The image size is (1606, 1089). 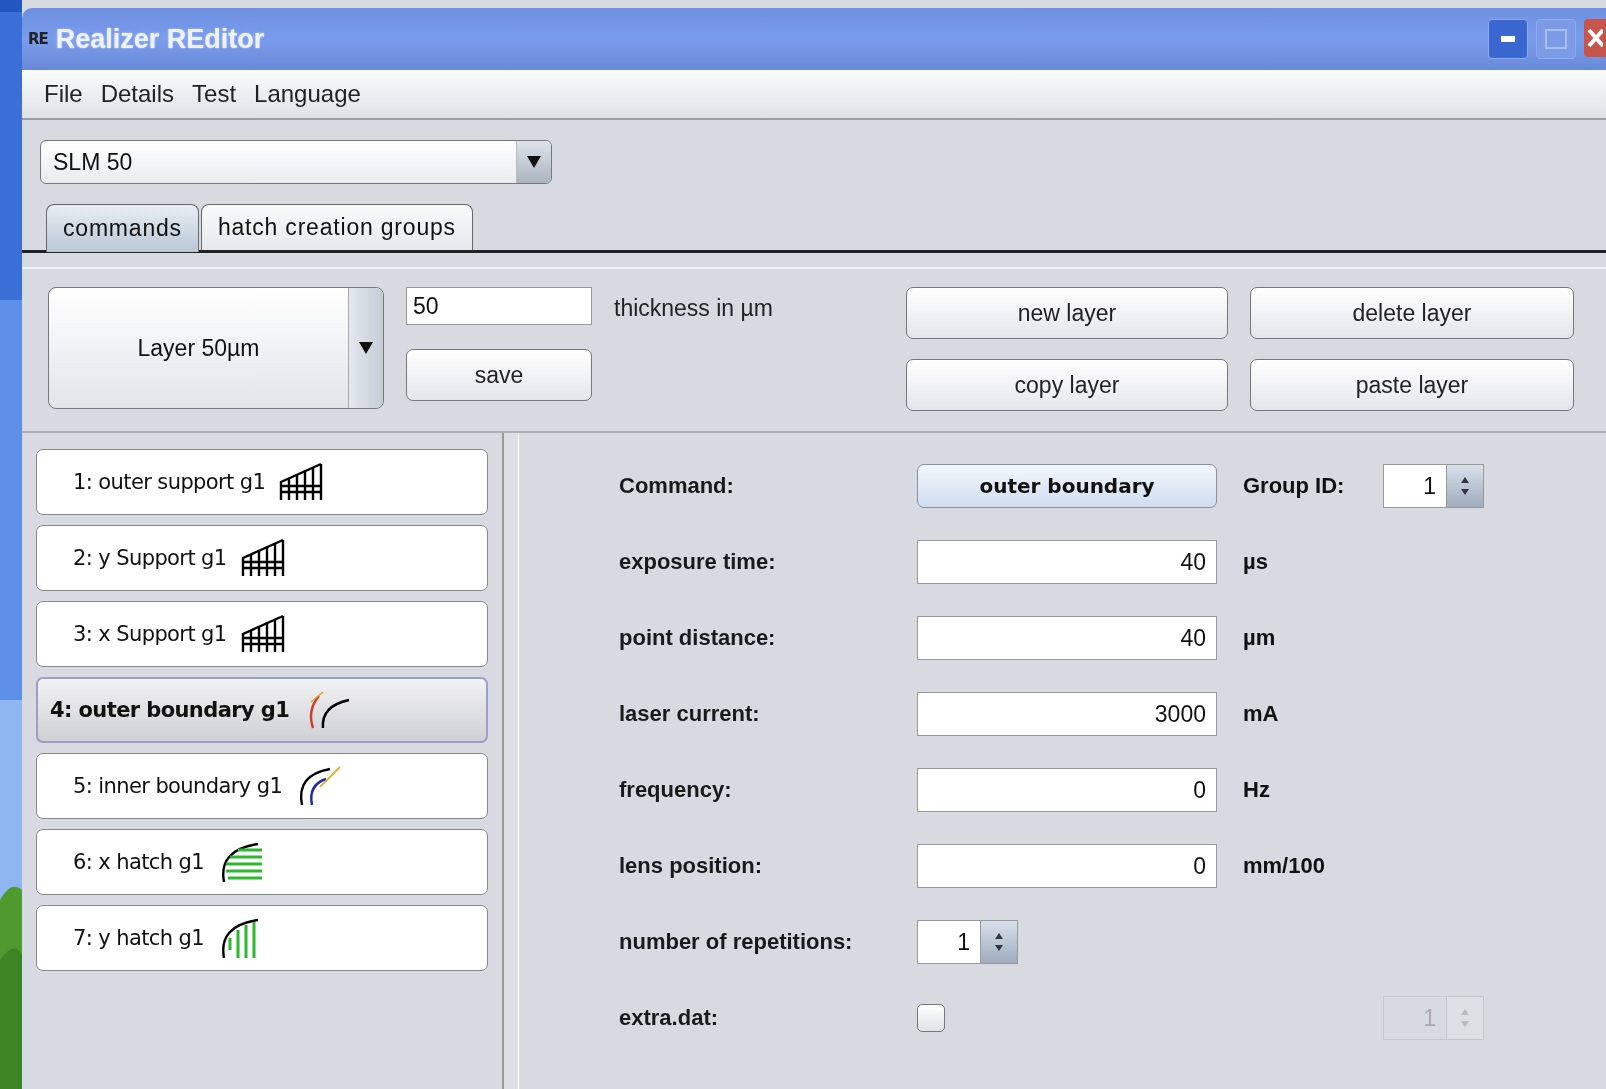 I want to click on unit-label: µs, so click(x=1255, y=562).